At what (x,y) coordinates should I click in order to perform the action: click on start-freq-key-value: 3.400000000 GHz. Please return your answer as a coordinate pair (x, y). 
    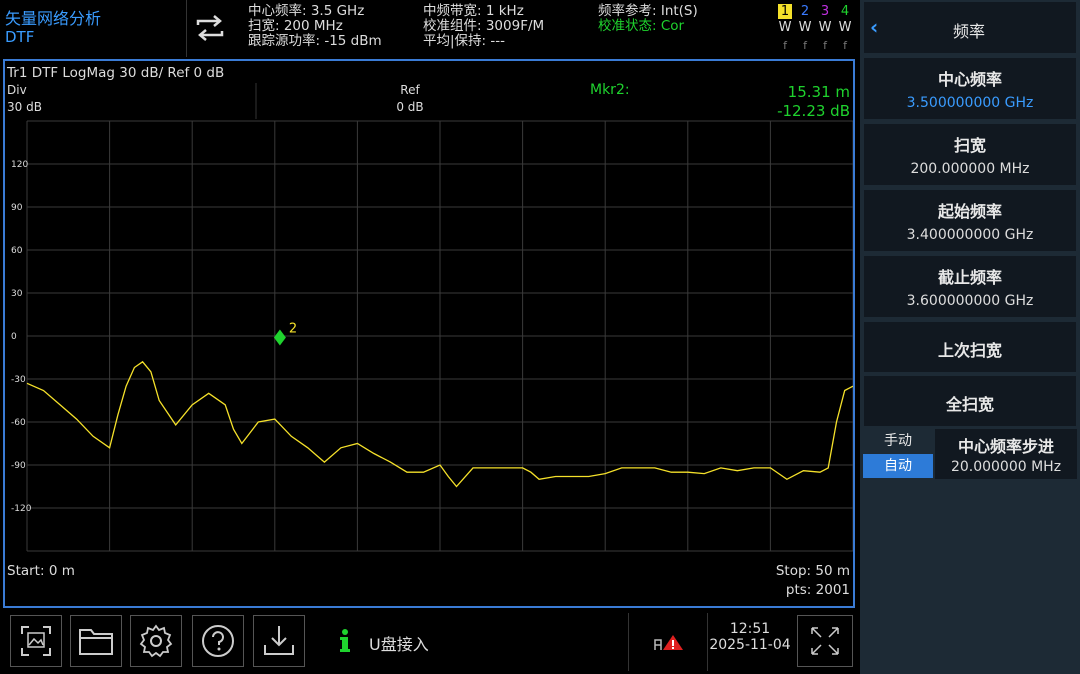
    Looking at the image, I should click on (970, 235).